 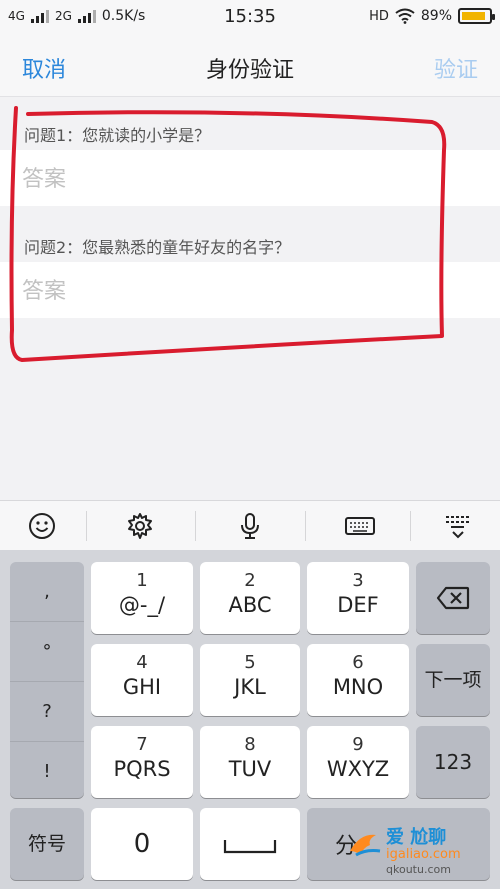 I want to click on key-2: 2 ABC, so click(x=250, y=598).